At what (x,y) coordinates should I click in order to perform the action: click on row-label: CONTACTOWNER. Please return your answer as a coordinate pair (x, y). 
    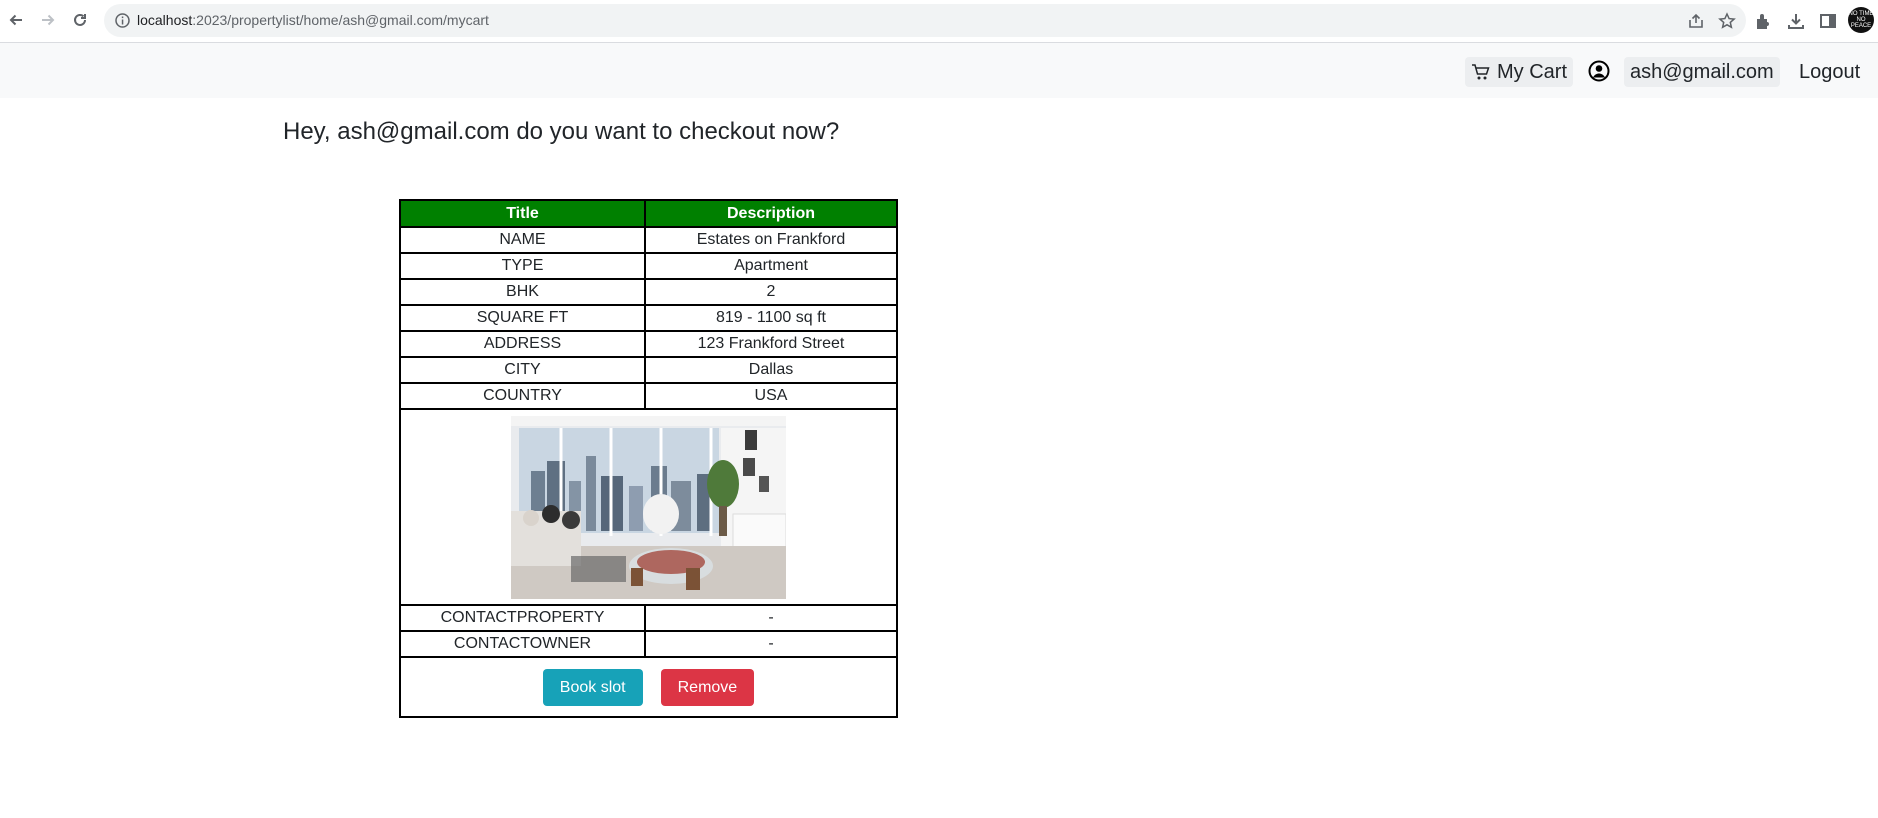
    Looking at the image, I should click on (522, 644).